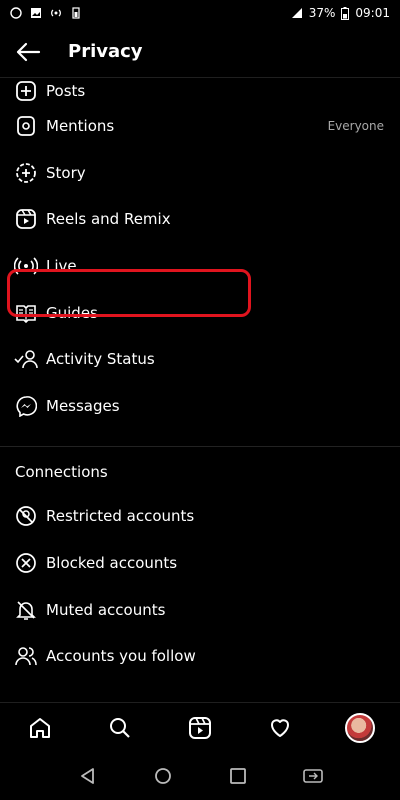 Image resolution: width=400 pixels, height=800 pixels. Describe the element at coordinates (200, 52) in the screenshot. I see `header: Privacy` at that location.